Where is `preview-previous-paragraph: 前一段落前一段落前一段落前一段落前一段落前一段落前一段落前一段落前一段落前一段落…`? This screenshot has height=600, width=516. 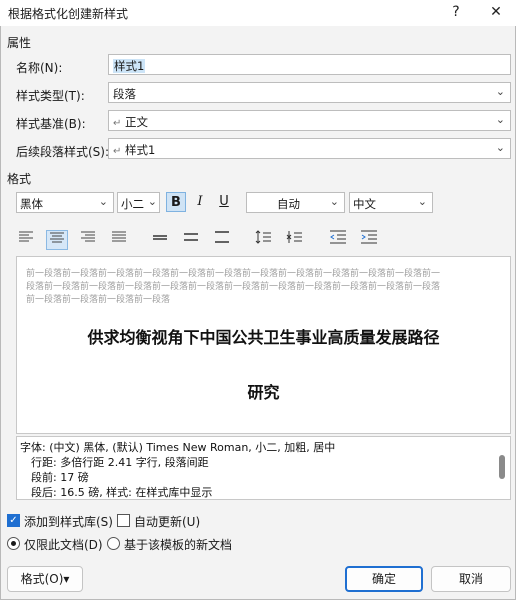 preview-previous-paragraph: 前一段落前一段落前一段落前一段落前一段落前一段落前一段落前一段落前一段落前一段落… is located at coordinates (233, 274).